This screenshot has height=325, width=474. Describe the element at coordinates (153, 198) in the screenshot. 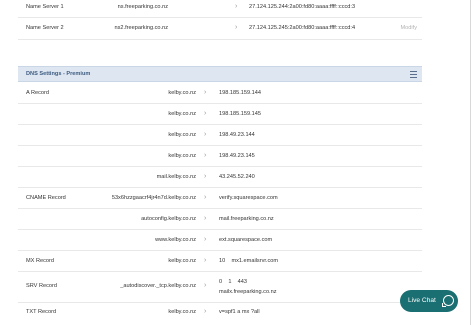

I see `record-host: 53x6hzzgaacrf4jr4n7d.kelby.co.nz` at that location.